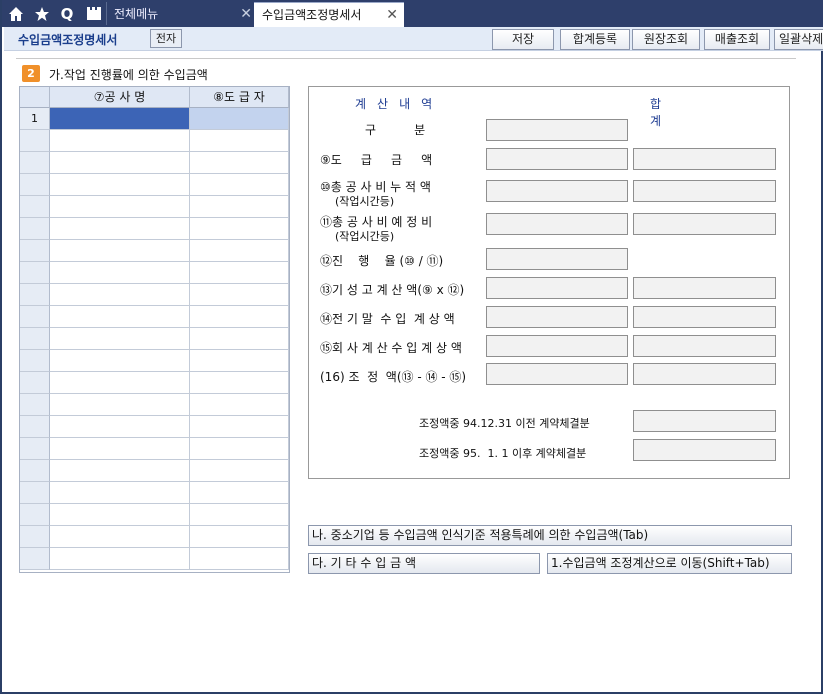  Describe the element at coordinates (166, 38) in the screenshot. I see `electronic-button: 전자` at that location.